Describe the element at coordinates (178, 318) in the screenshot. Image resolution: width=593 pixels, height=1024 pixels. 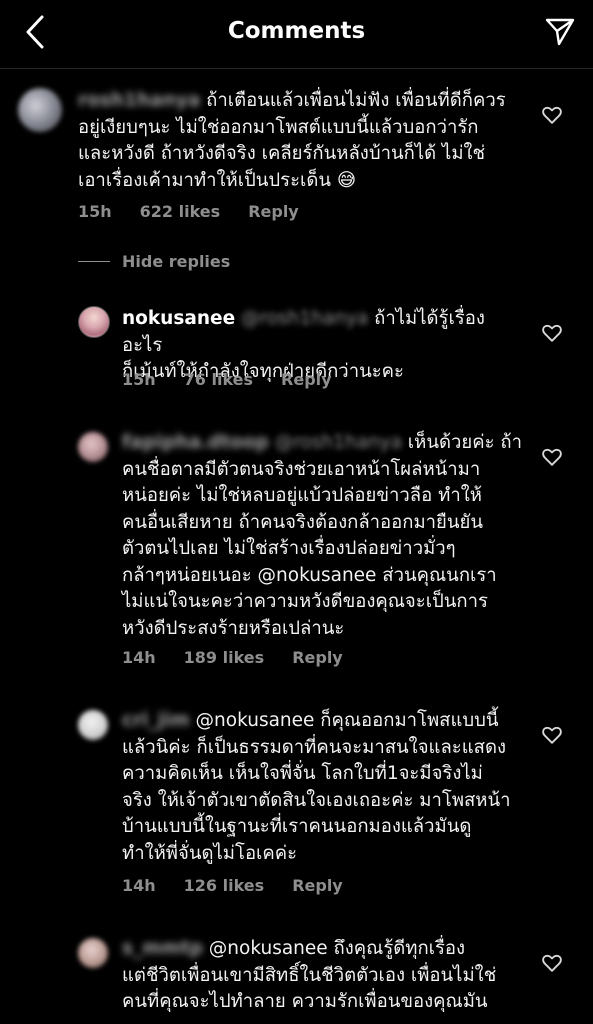
I see `comment-username: nokusanee` at that location.